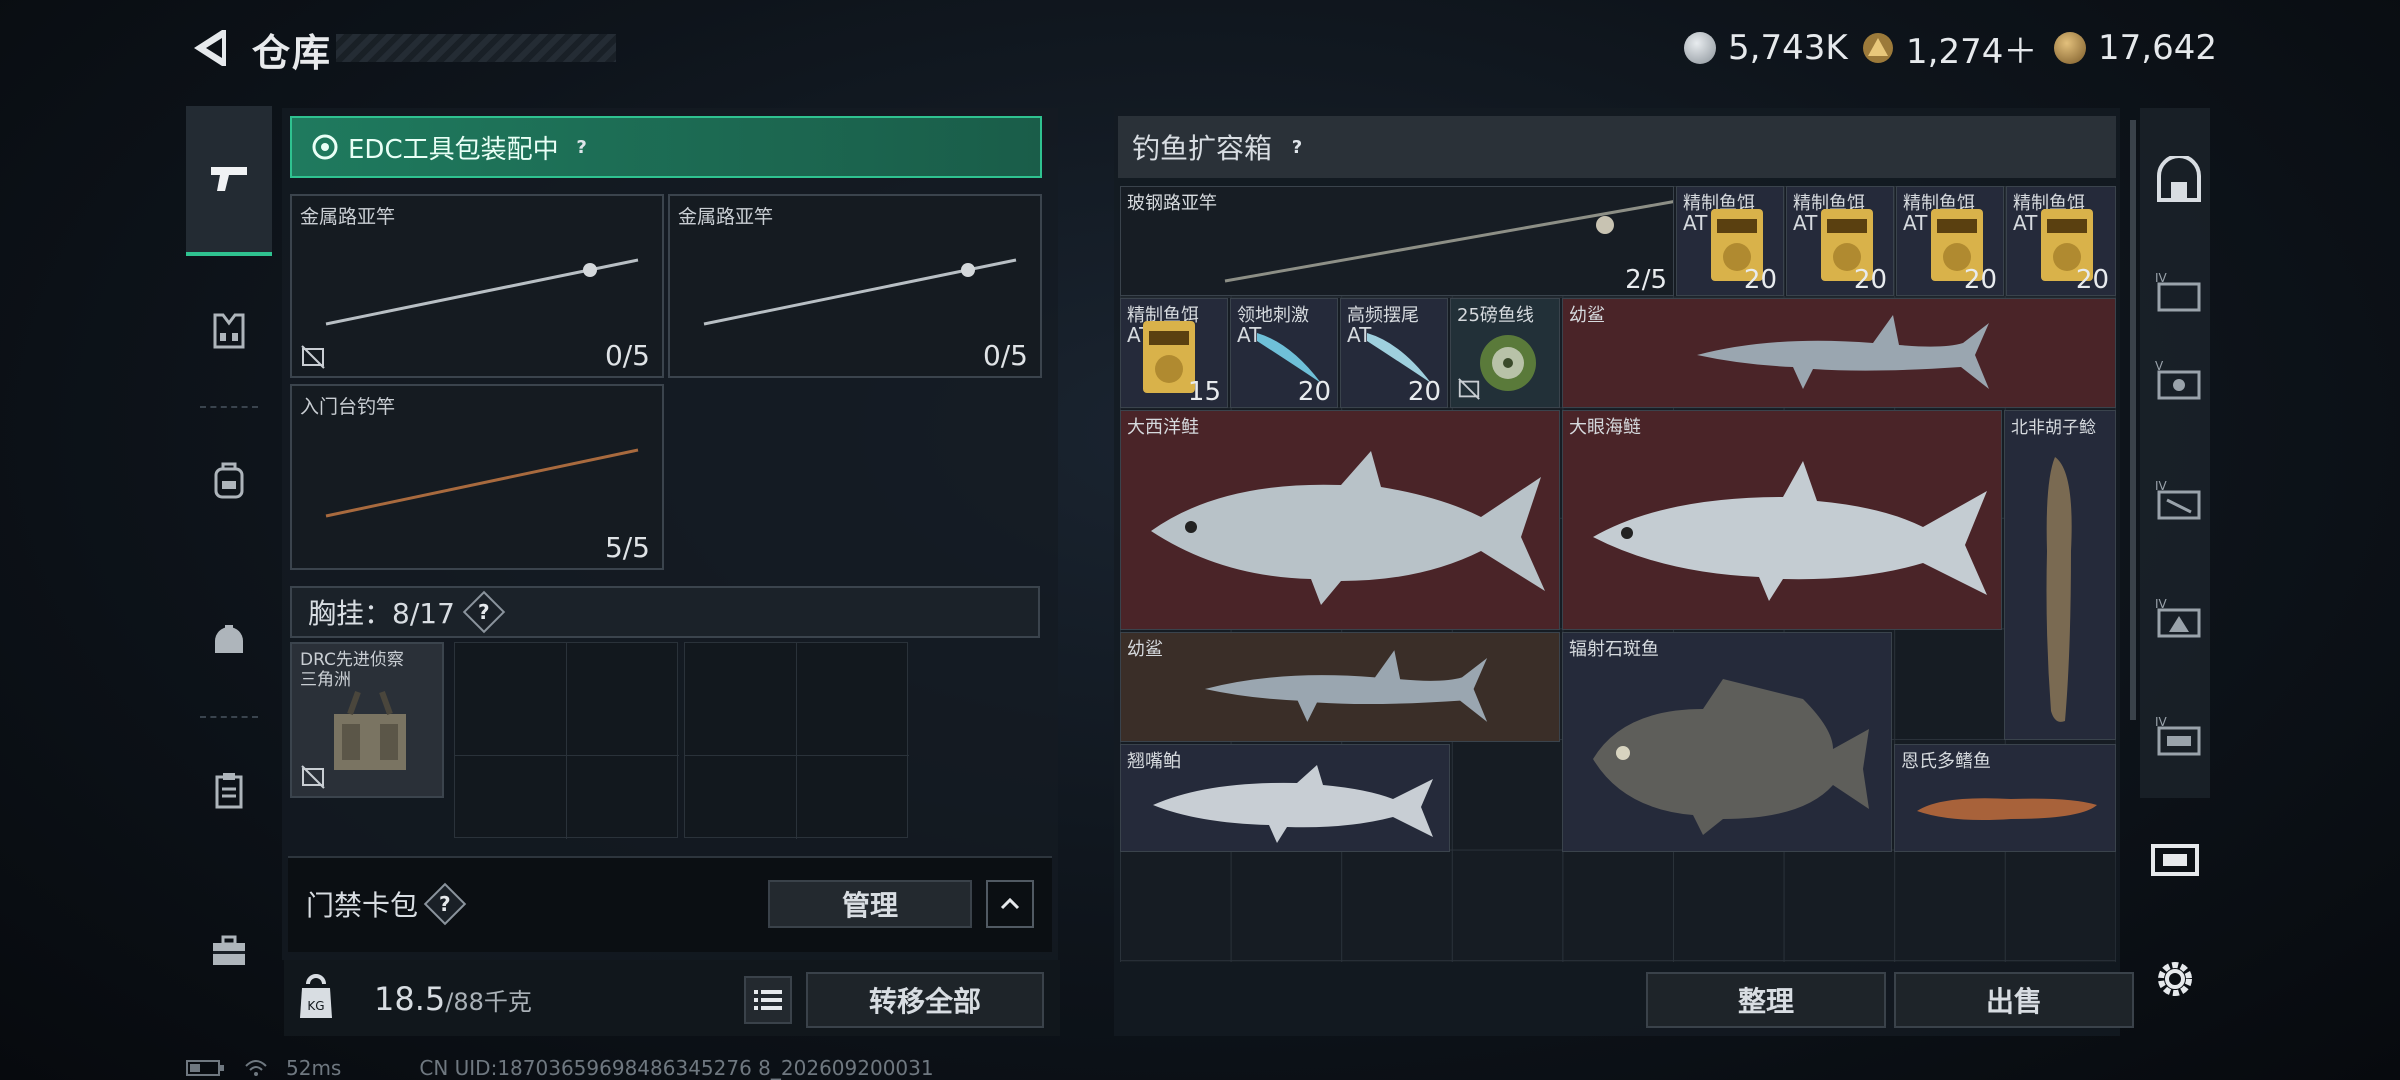  Describe the element at coordinates (2133, 420) in the screenshot. I see `storage-scrollbar` at that location.